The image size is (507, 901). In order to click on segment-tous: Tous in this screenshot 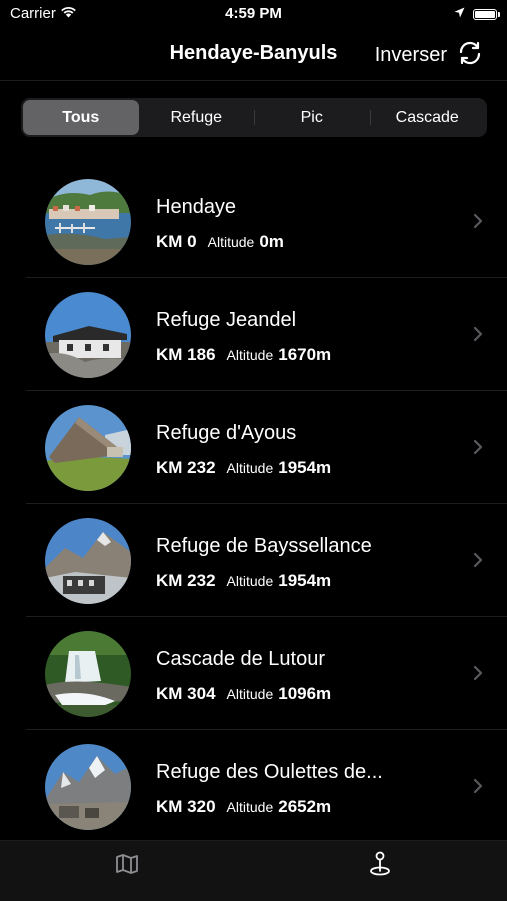, I will do `click(81, 117)`.